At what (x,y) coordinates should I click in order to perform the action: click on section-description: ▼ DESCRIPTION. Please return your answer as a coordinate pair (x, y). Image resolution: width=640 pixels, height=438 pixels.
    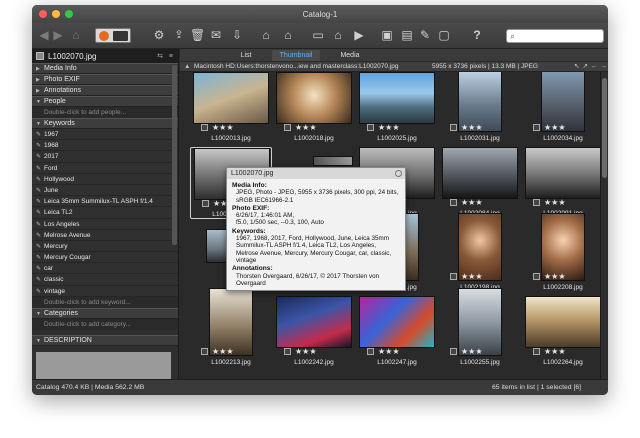
    Looking at the image, I should click on (105, 340).